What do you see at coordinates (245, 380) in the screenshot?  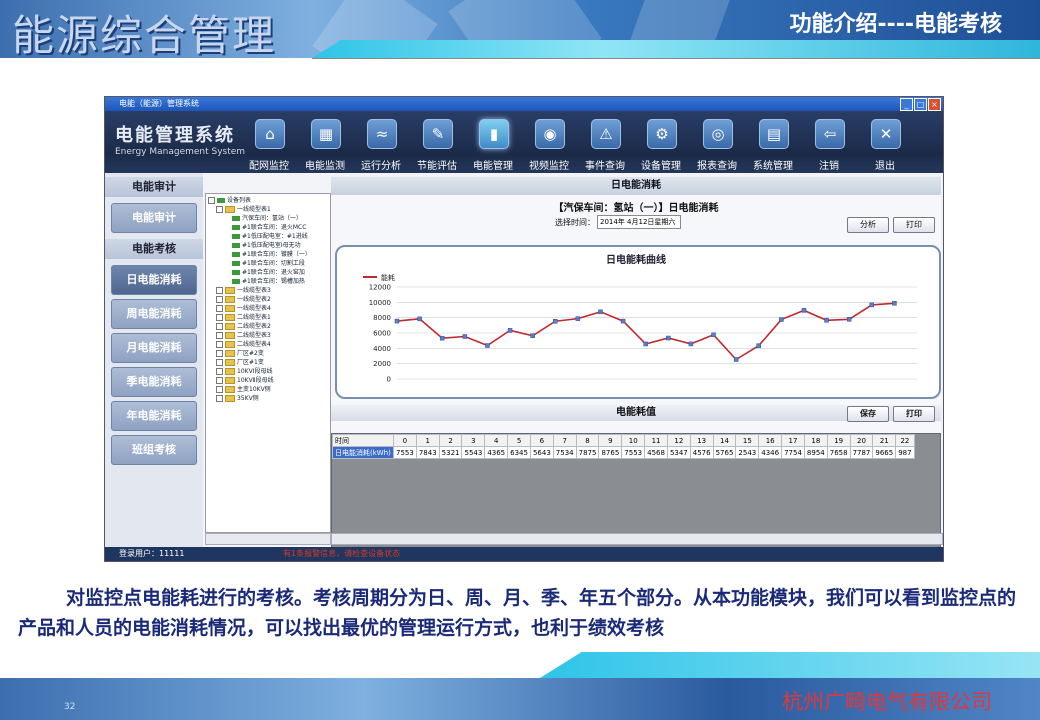 I see `tree-node: 10KVⅡ段母线` at bounding box center [245, 380].